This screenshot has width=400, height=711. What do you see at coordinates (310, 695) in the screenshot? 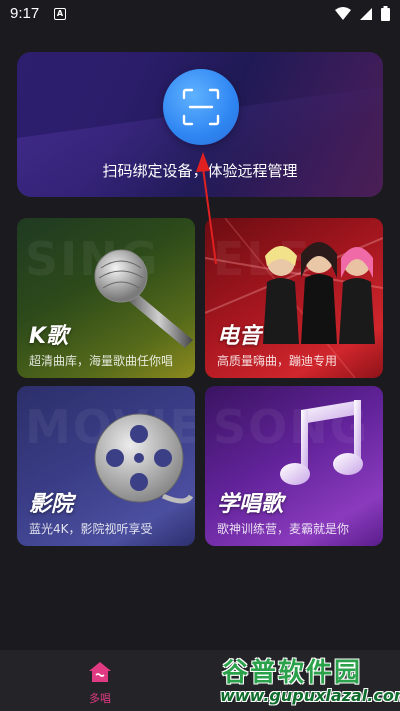
I see `watermark-url: www.gupuxlazal.com` at bounding box center [310, 695].